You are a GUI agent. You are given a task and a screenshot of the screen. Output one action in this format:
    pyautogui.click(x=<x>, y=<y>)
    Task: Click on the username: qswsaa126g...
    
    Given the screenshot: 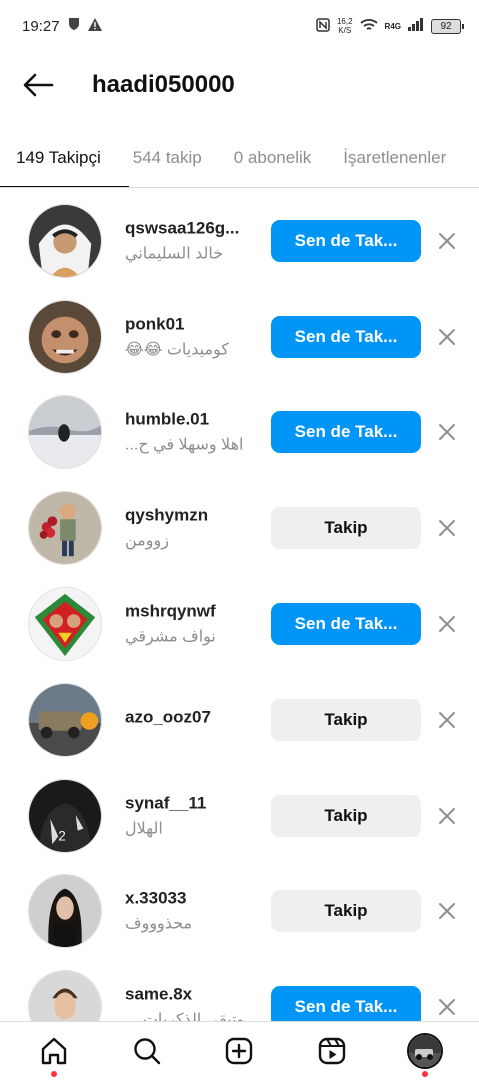 What is the action you would take?
    pyautogui.click(x=182, y=228)
    